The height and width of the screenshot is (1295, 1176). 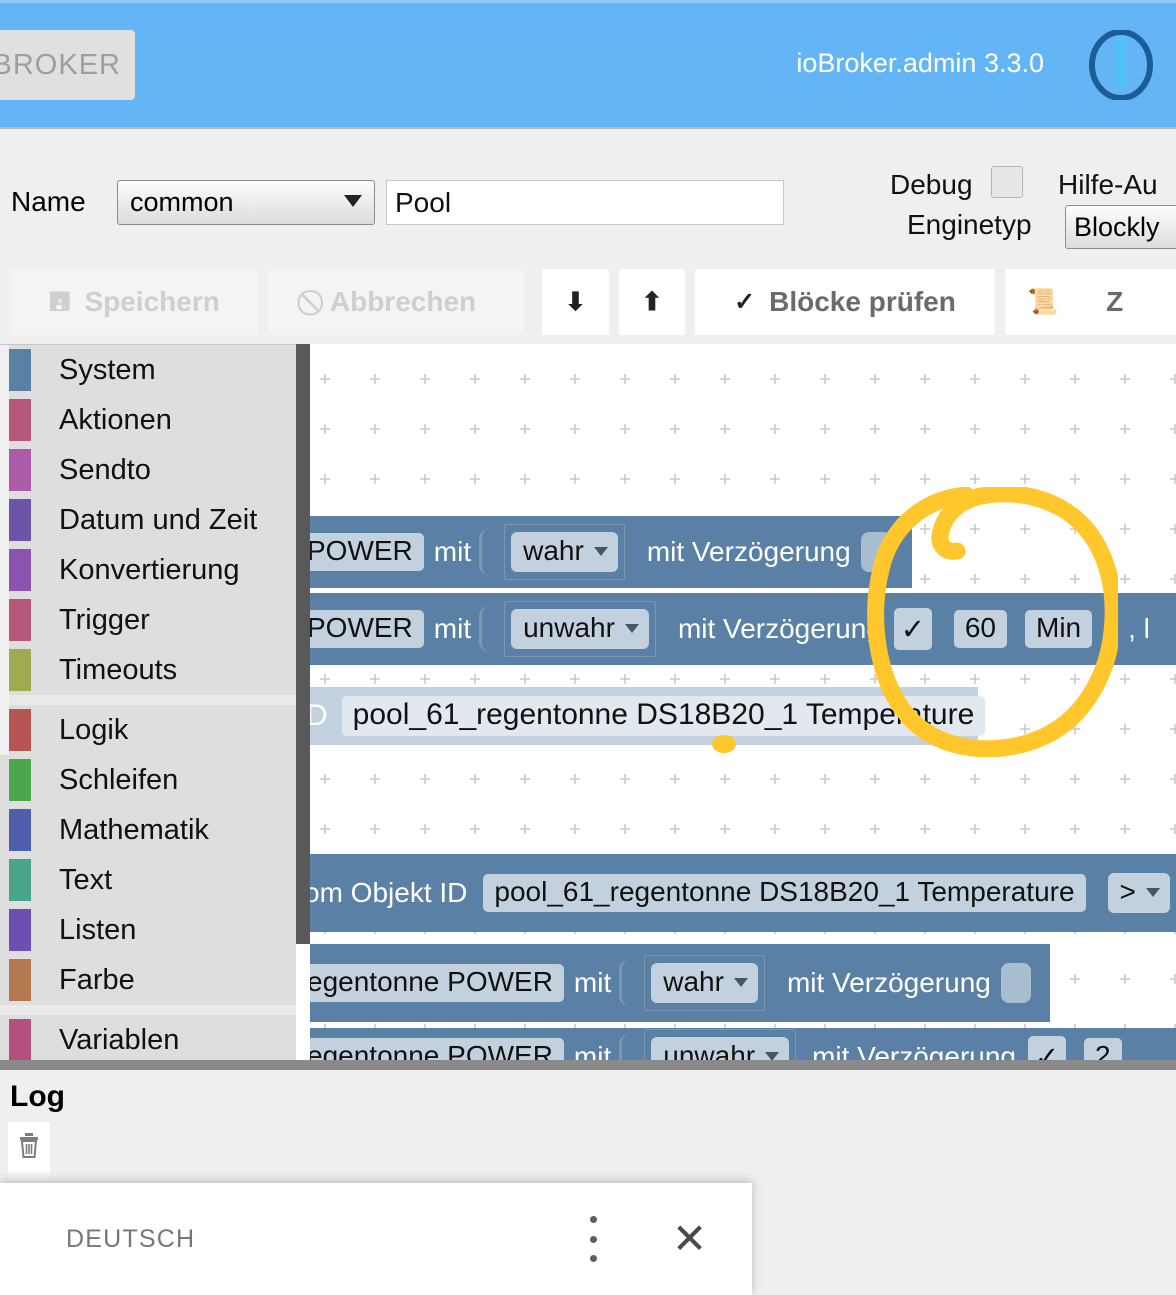 I want to click on translate-language-label: DEUTSCH, so click(x=130, y=1239).